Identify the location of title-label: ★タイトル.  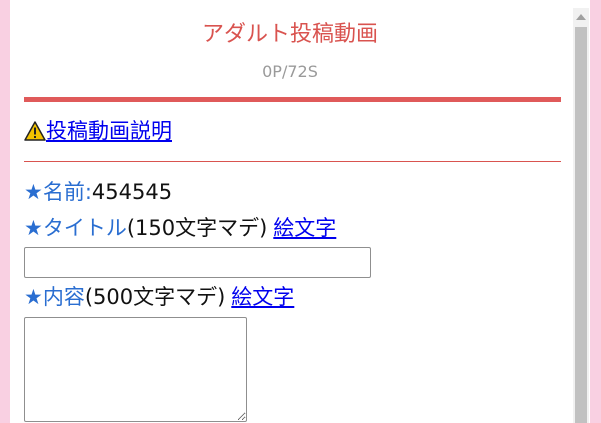
(75, 228).